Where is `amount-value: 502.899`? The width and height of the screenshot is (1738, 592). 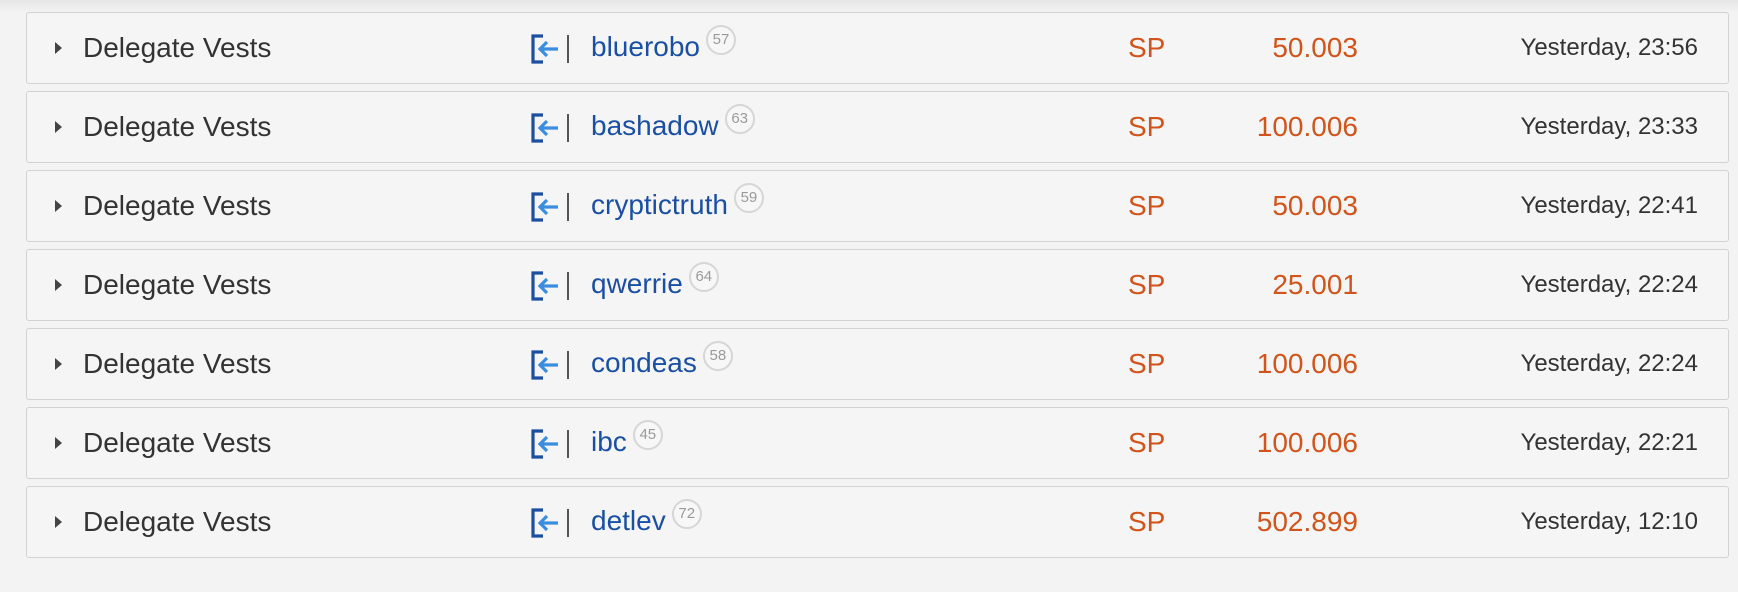
amount-value: 502.899 is located at coordinates (1307, 521).